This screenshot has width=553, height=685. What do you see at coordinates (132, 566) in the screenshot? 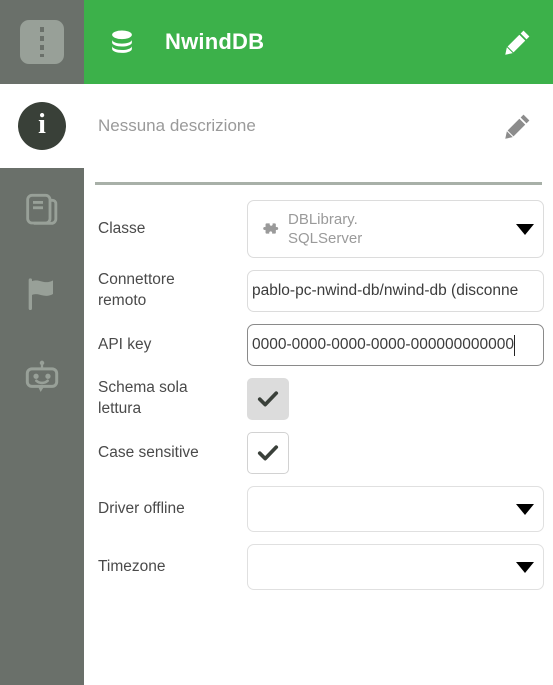
I see `label-timezone: Timezone` at bounding box center [132, 566].